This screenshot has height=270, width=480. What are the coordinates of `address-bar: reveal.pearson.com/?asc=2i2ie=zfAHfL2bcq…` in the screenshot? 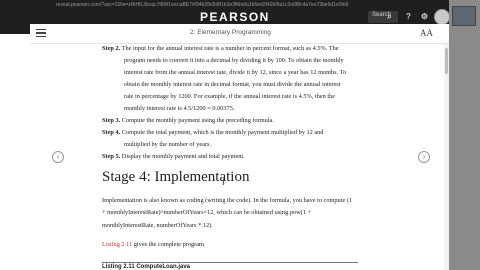 It's located at (206, 5).